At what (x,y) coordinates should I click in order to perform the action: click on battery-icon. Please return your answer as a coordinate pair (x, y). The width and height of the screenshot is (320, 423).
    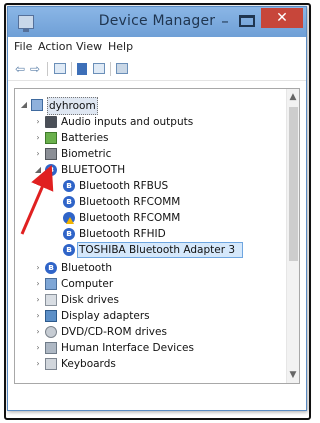
    Looking at the image, I should click on (51, 138).